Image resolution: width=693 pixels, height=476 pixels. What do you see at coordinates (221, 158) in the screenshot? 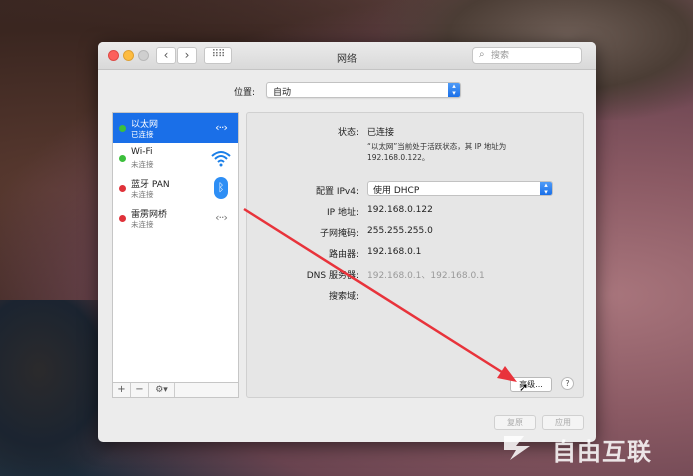
I see `wifi-icon` at bounding box center [221, 158].